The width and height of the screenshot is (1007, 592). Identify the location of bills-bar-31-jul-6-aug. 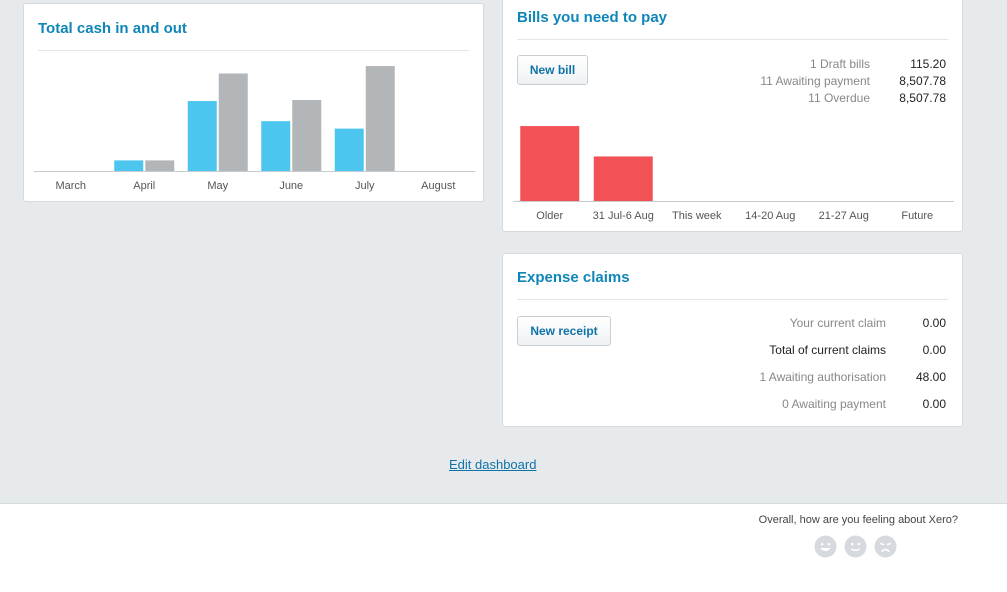
(623, 178).